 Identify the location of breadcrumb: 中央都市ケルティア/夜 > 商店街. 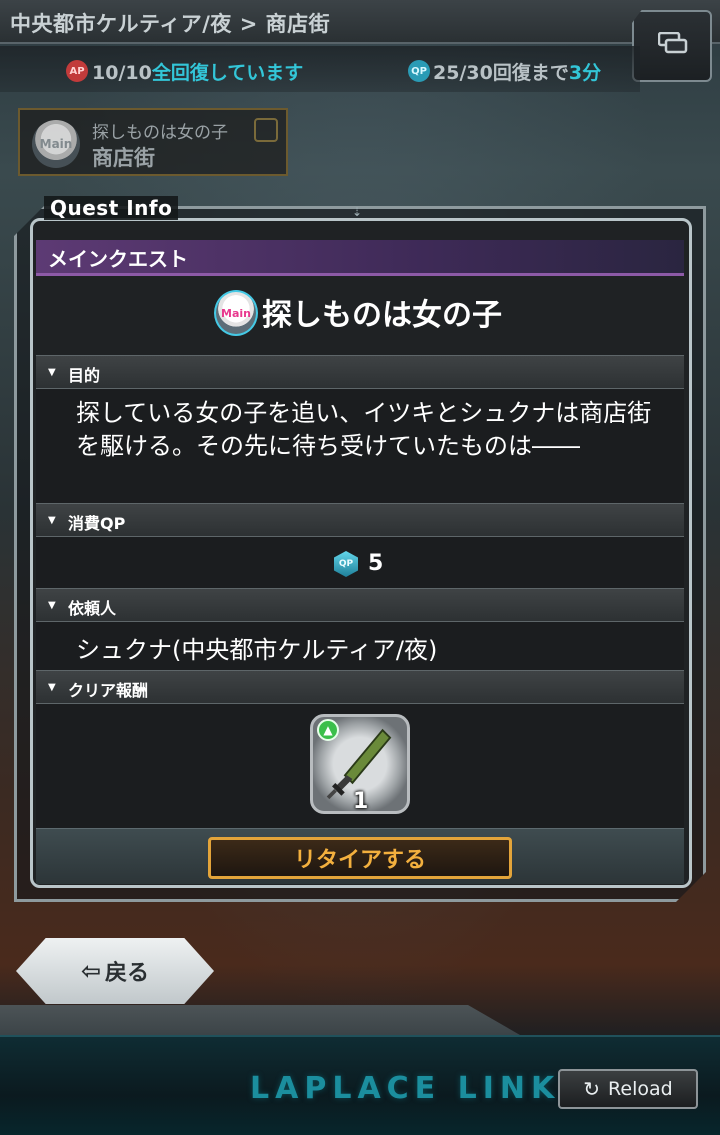
(170, 24).